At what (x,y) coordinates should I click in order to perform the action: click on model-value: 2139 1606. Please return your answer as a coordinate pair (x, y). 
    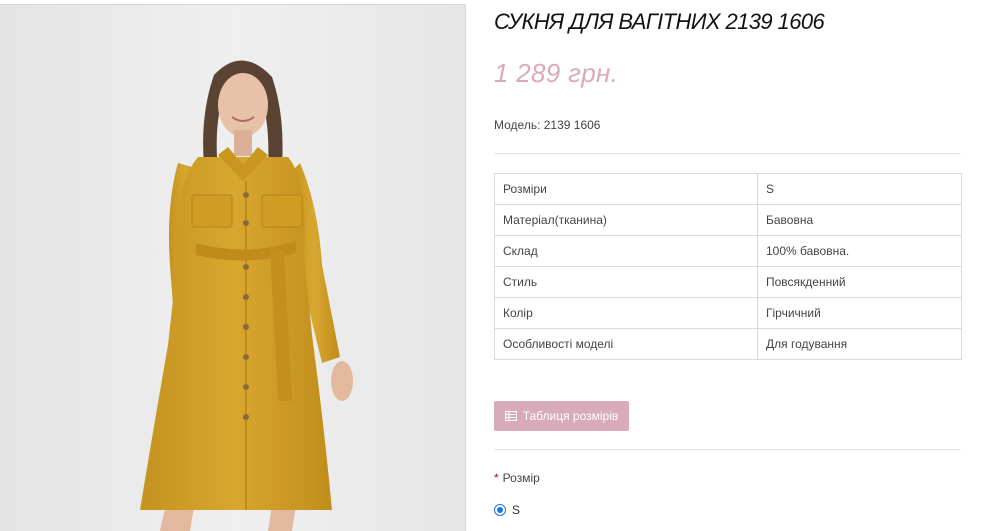
    Looking at the image, I should click on (572, 125).